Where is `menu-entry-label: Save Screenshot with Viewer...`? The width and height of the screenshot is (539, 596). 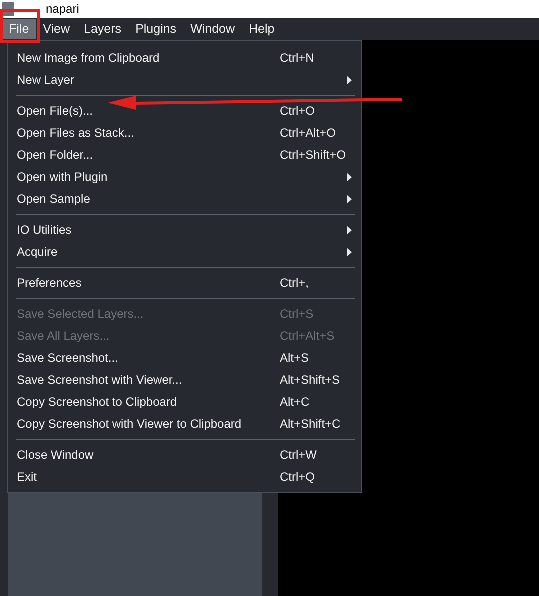
menu-entry-label: Save Screenshot with Viewer... is located at coordinates (99, 380).